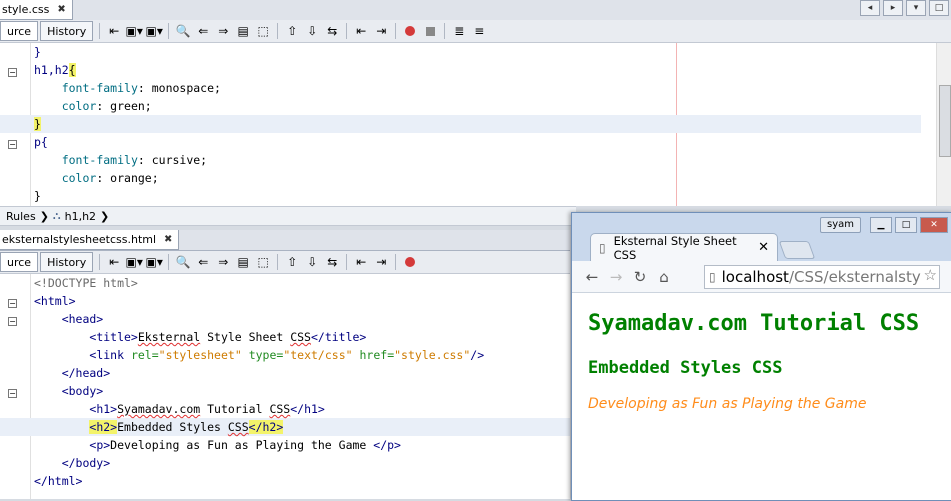 The height and width of the screenshot is (501, 951). What do you see at coordinates (755, 277) in the screenshot?
I see `url-host: localhost` at bounding box center [755, 277].